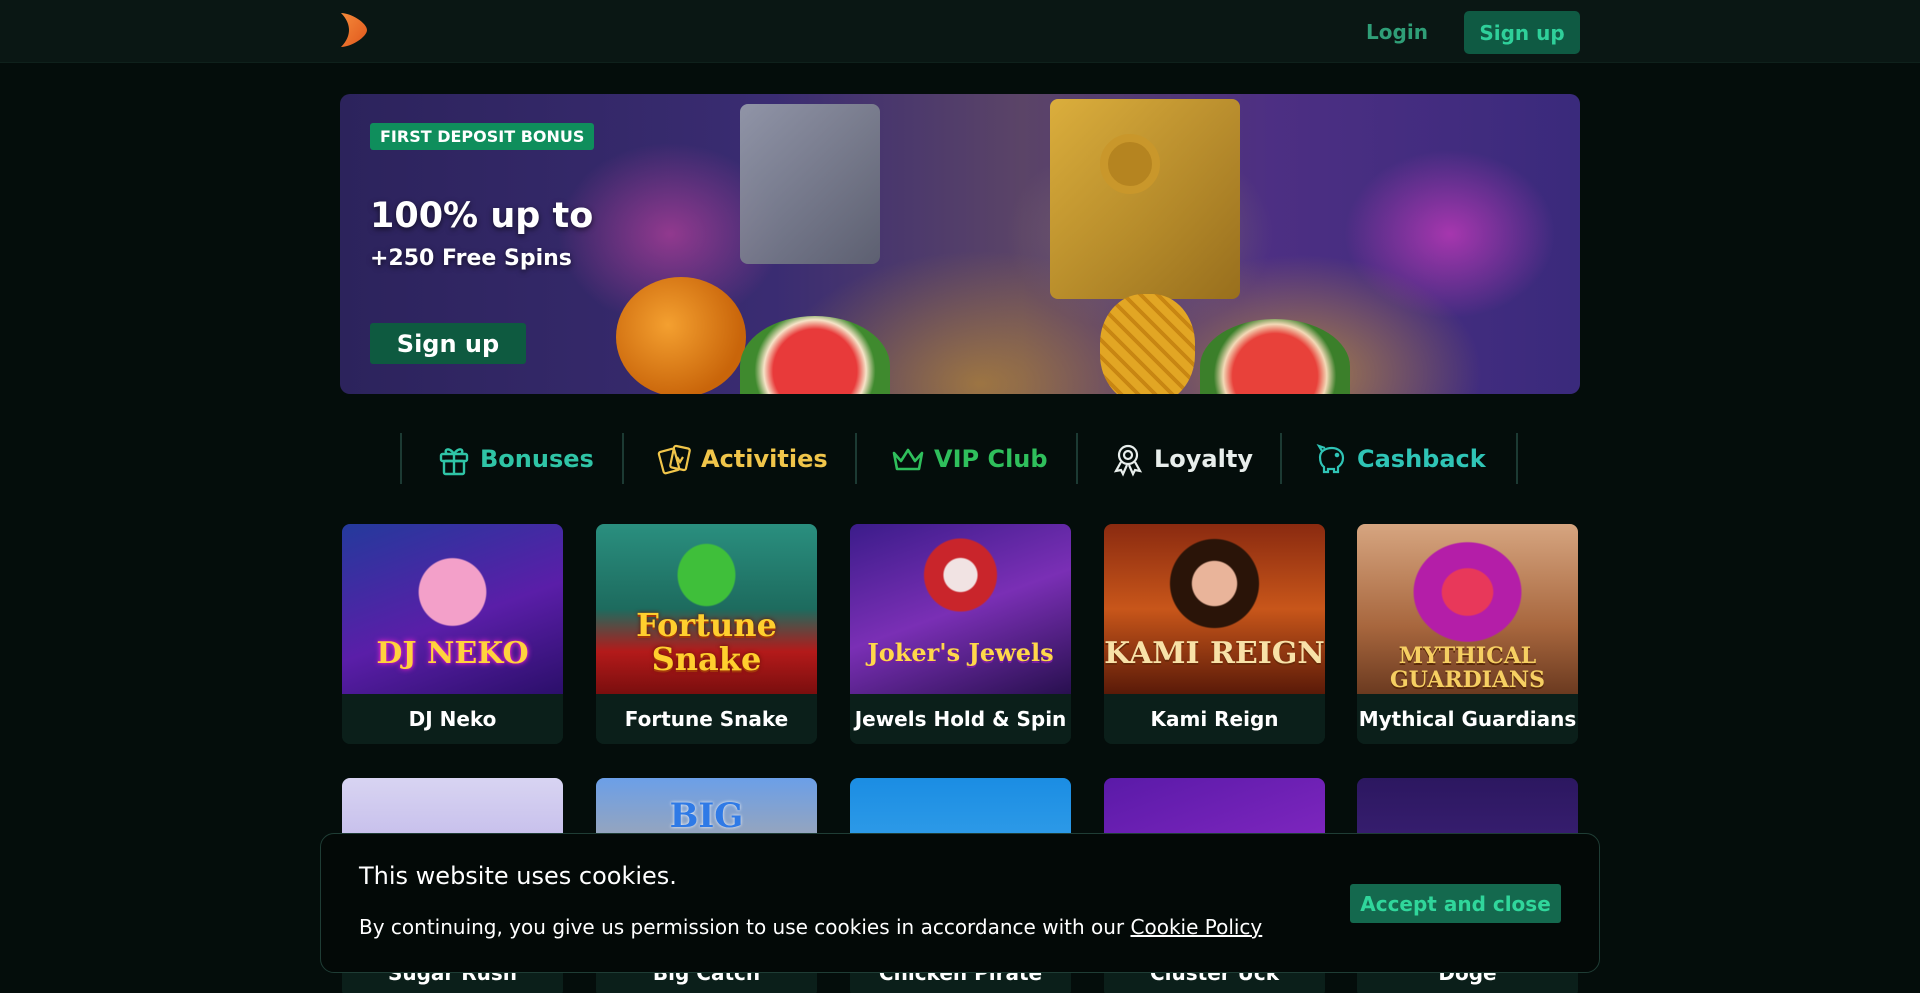 The width and height of the screenshot is (1920, 993). I want to click on login-button: Login, so click(1397, 32).